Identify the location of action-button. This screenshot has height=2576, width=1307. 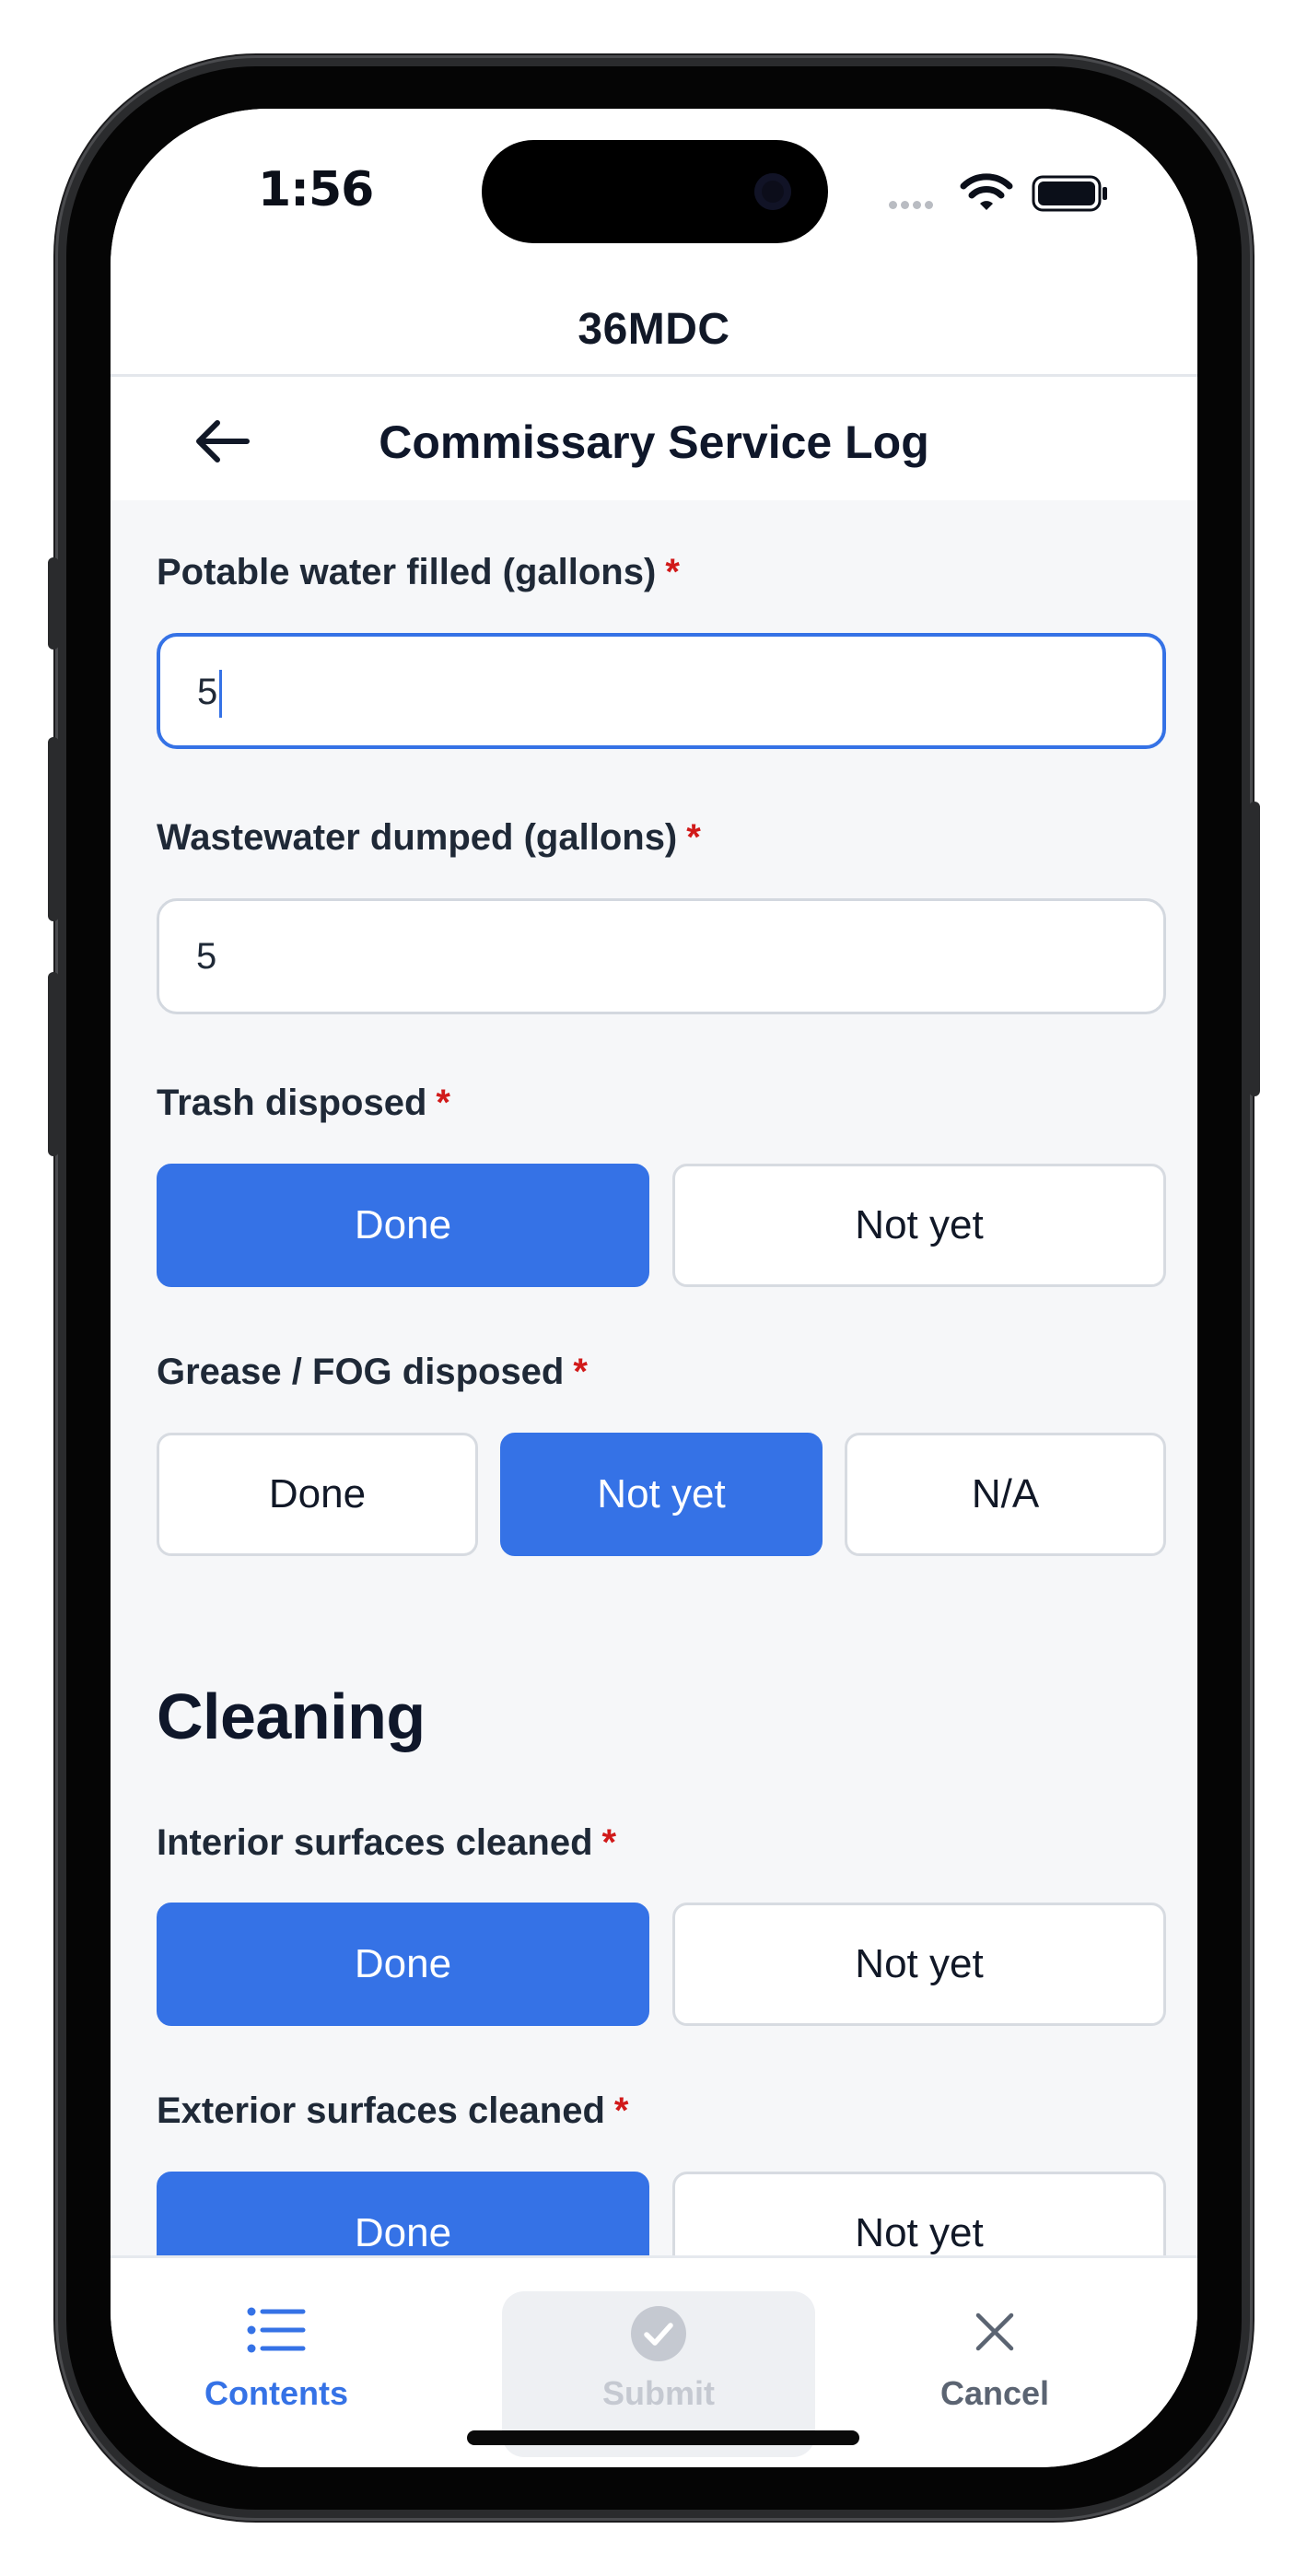
(54, 603).